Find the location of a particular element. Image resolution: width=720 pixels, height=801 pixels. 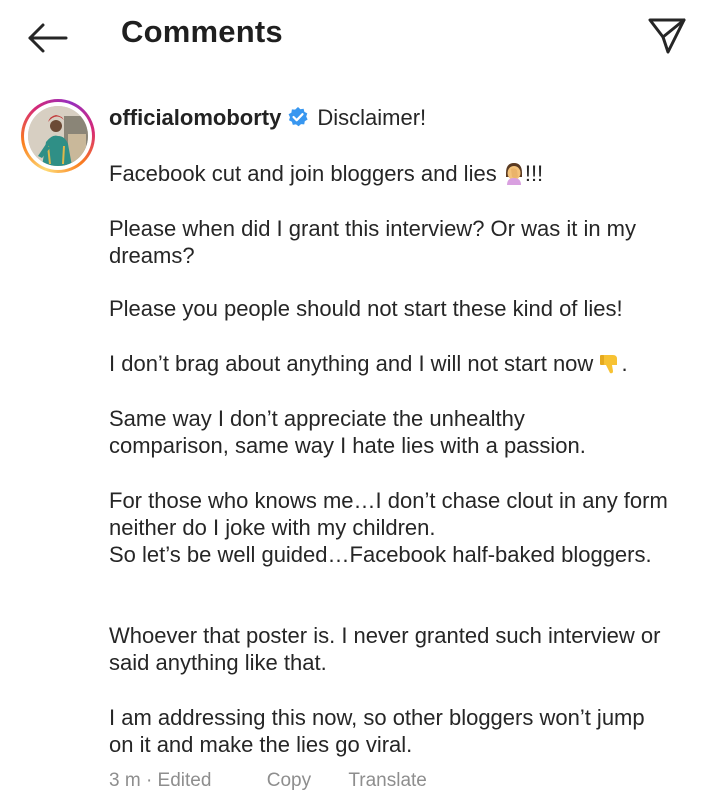

profile-picture is located at coordinates (58, 136).